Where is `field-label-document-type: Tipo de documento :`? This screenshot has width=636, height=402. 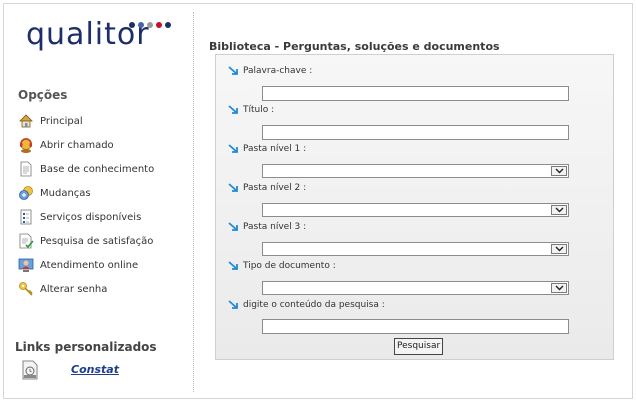
field-label-document-type: Tipo de documento : is located at coordinates (282, 266).